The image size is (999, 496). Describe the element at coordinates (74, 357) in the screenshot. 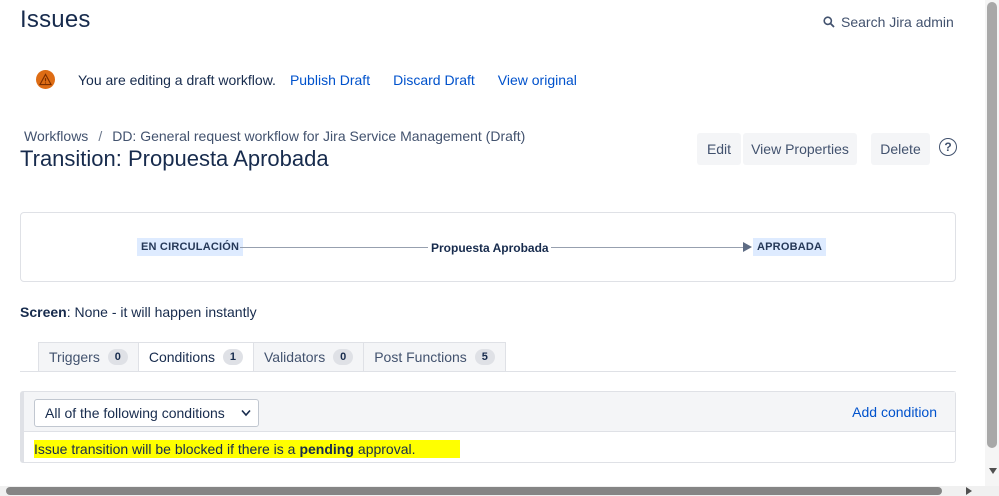

I see `tab-label: Triggers` at that location.